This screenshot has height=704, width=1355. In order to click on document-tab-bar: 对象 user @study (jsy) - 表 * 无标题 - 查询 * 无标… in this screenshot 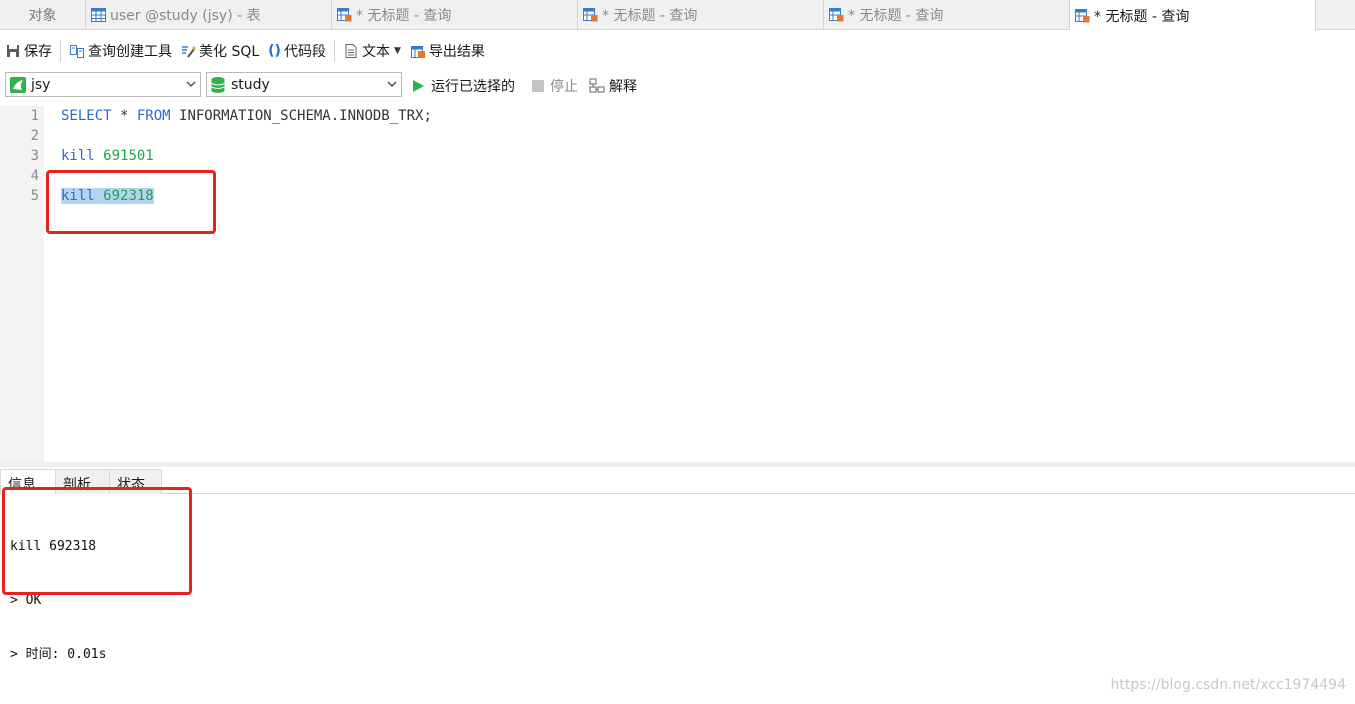, I will do `click(677, 15)`.